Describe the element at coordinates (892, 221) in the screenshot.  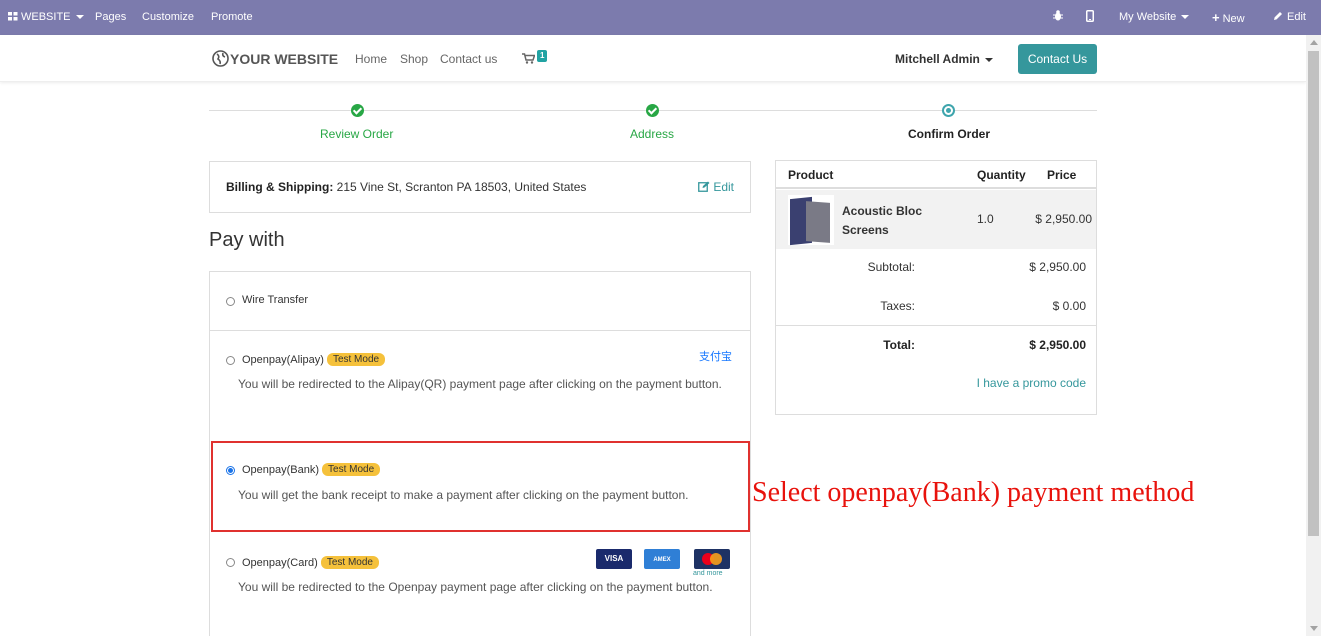
I see `product-name: Acoustic Bloc Screens` at that location.